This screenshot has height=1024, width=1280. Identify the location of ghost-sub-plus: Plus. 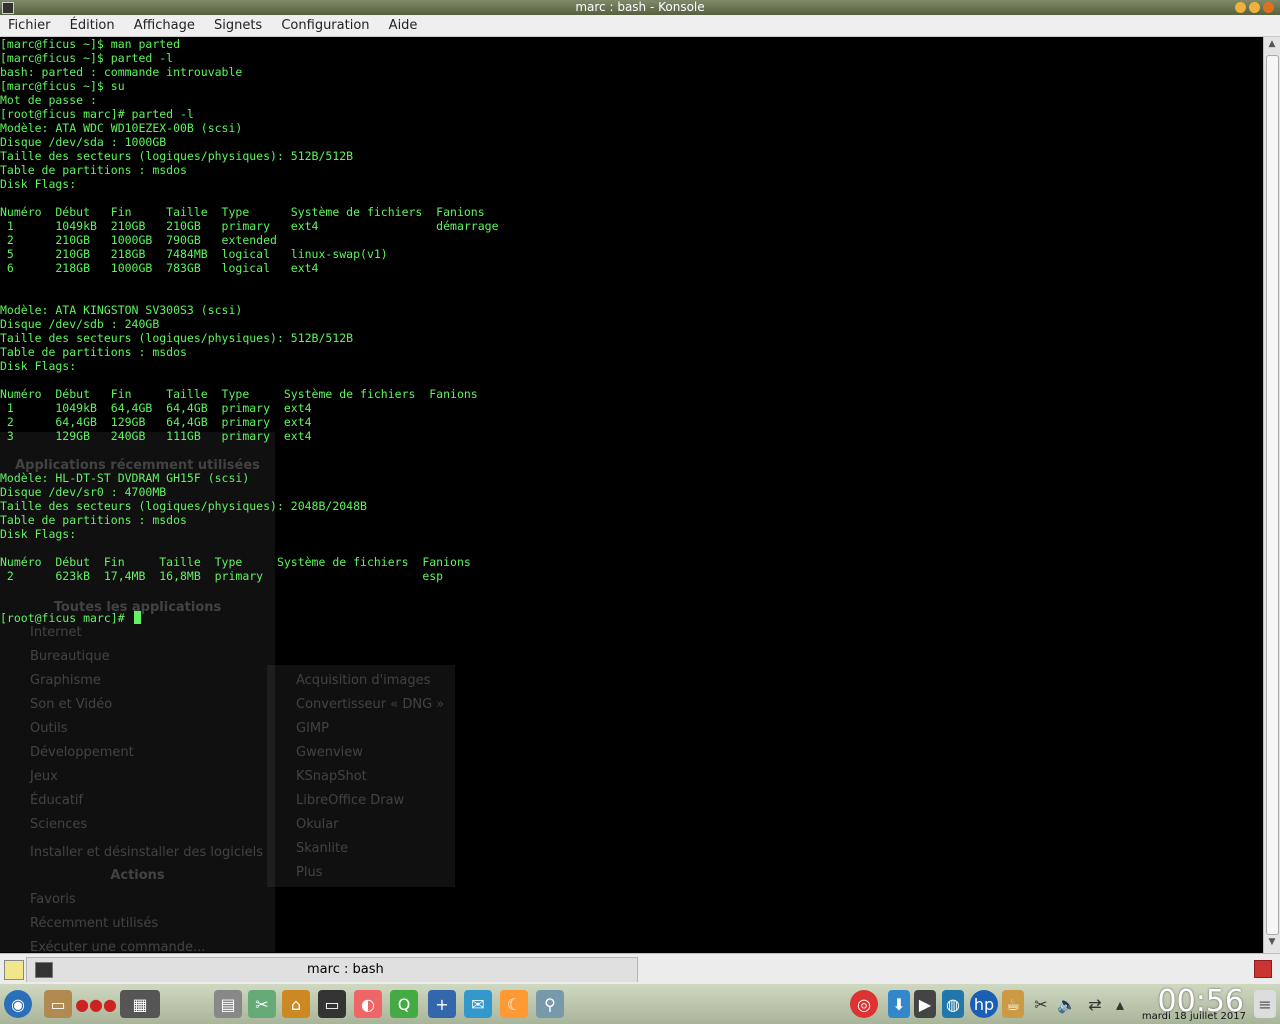
(309, 872).